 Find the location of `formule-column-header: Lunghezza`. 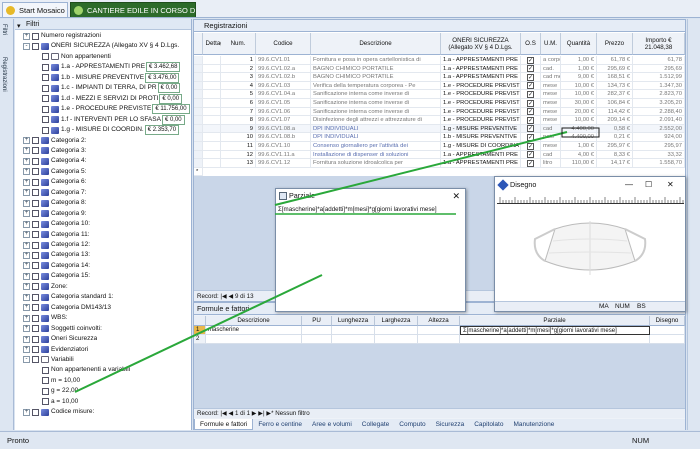

formule-column-header: Lunghezza is located at coordinates (353, 321).